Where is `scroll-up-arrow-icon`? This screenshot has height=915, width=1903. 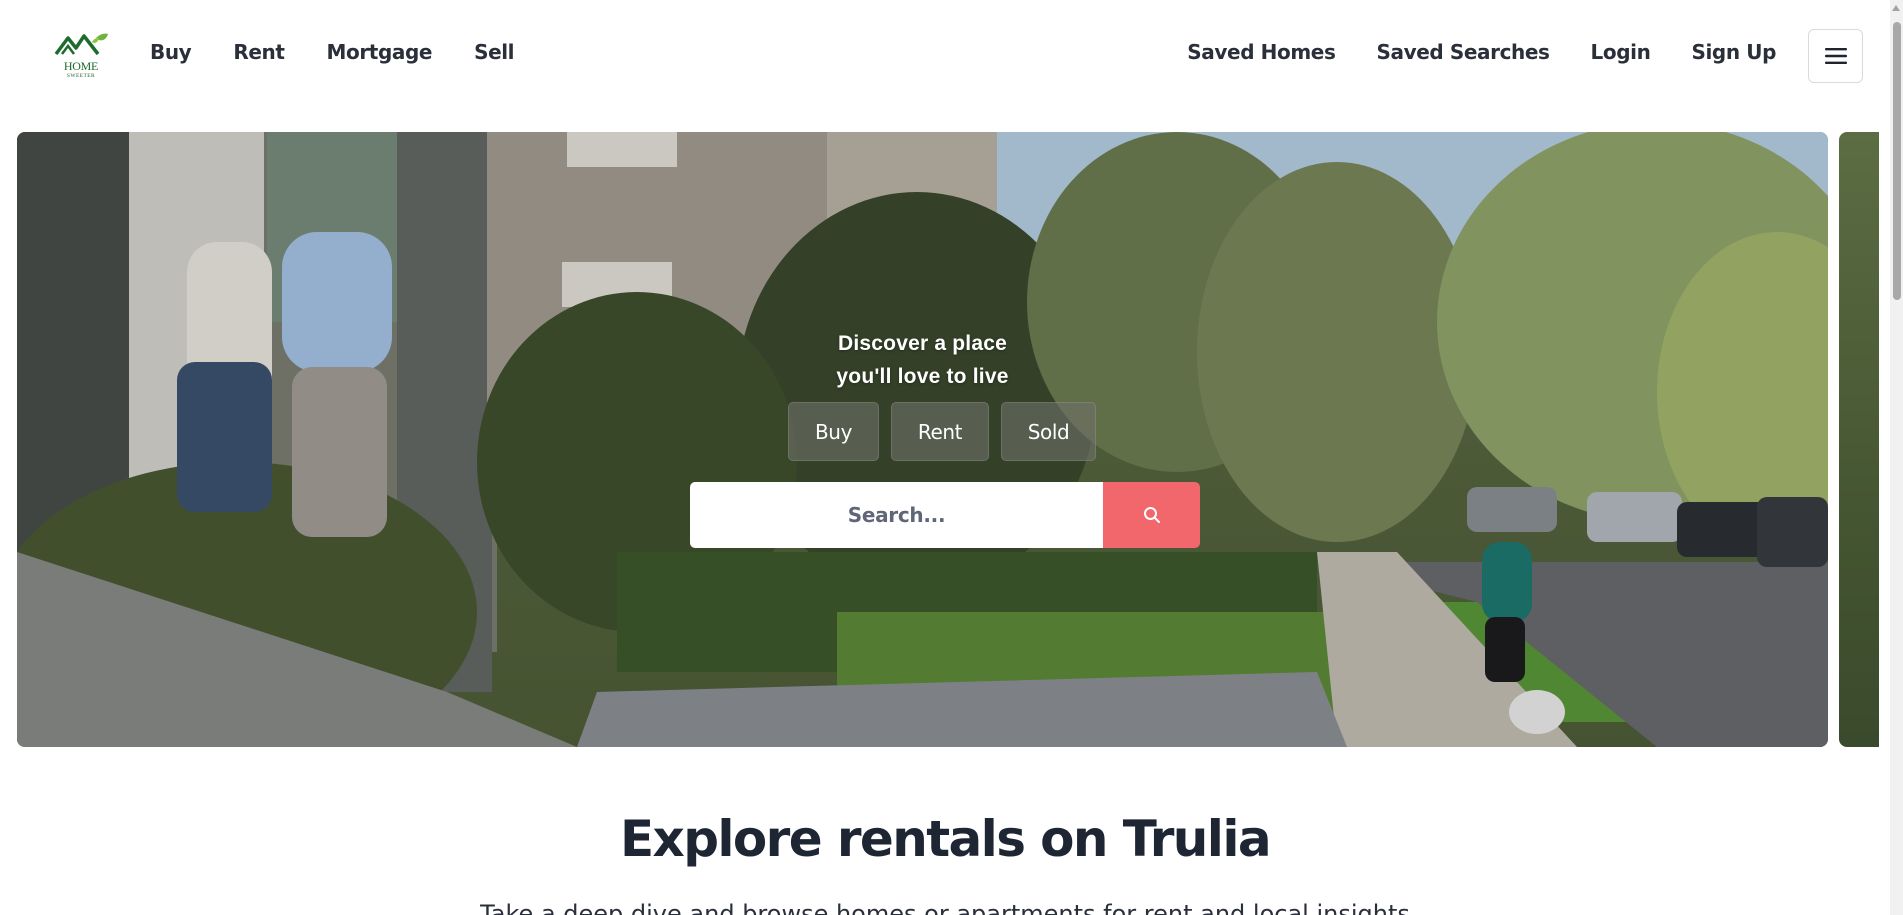
scroll-up-arrow-icon is located at coordinates (1896, 8).